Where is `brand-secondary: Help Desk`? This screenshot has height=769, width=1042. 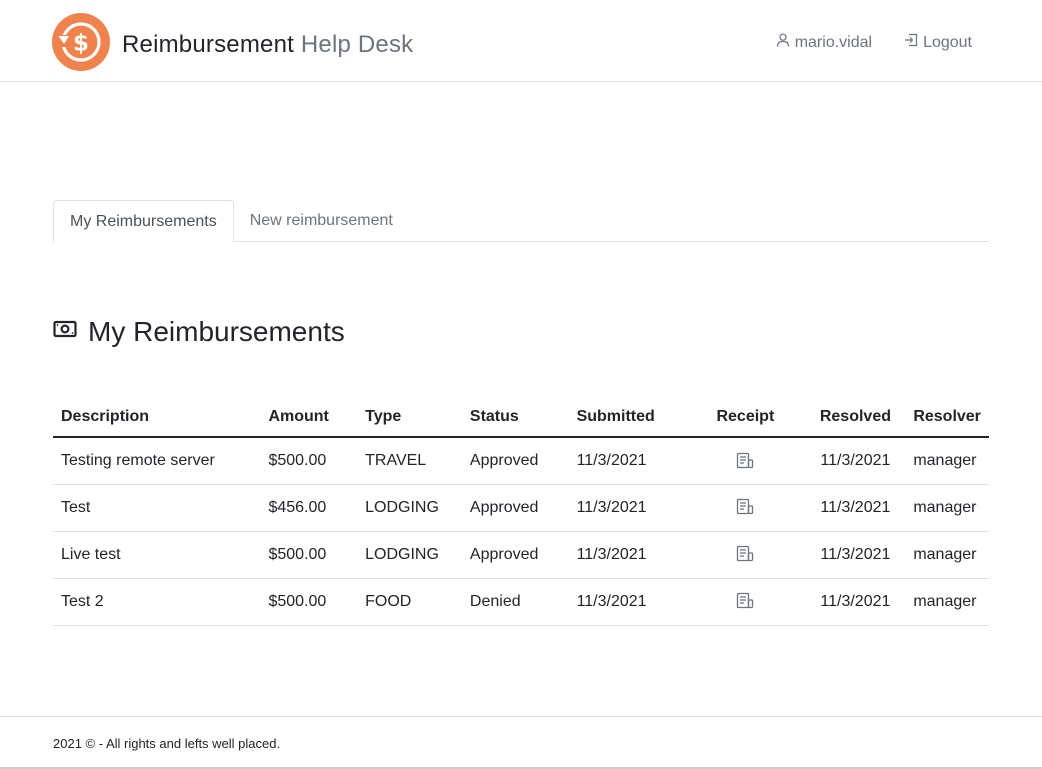
brand-secondary: Help Desk is located at coordinates (357, 44).